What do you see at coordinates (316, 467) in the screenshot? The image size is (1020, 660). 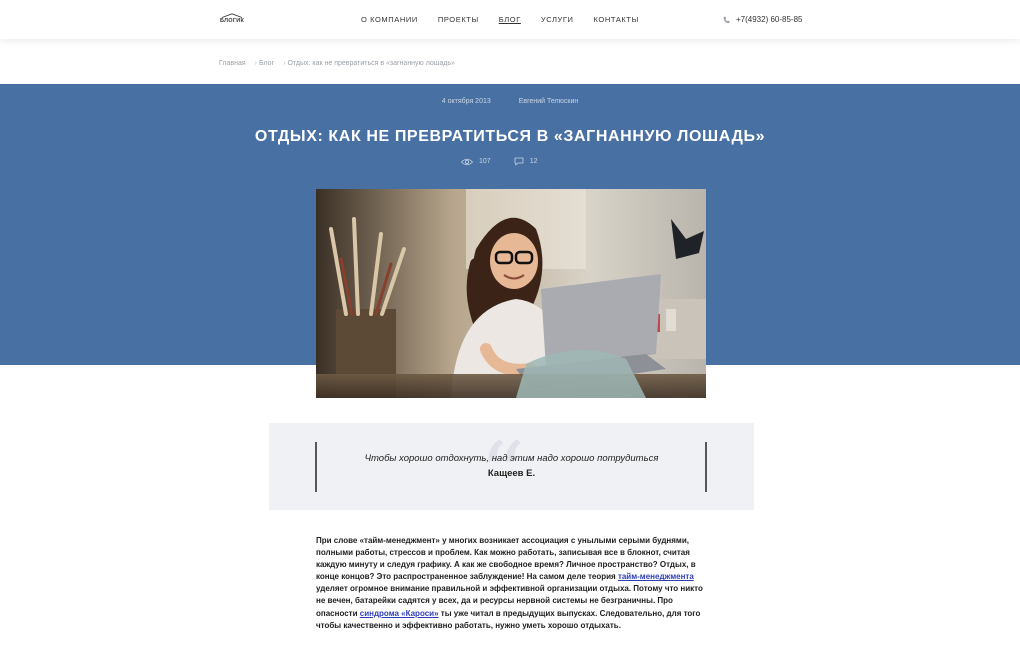 I see `quote-bar-left` at bounding box center [316, 467].